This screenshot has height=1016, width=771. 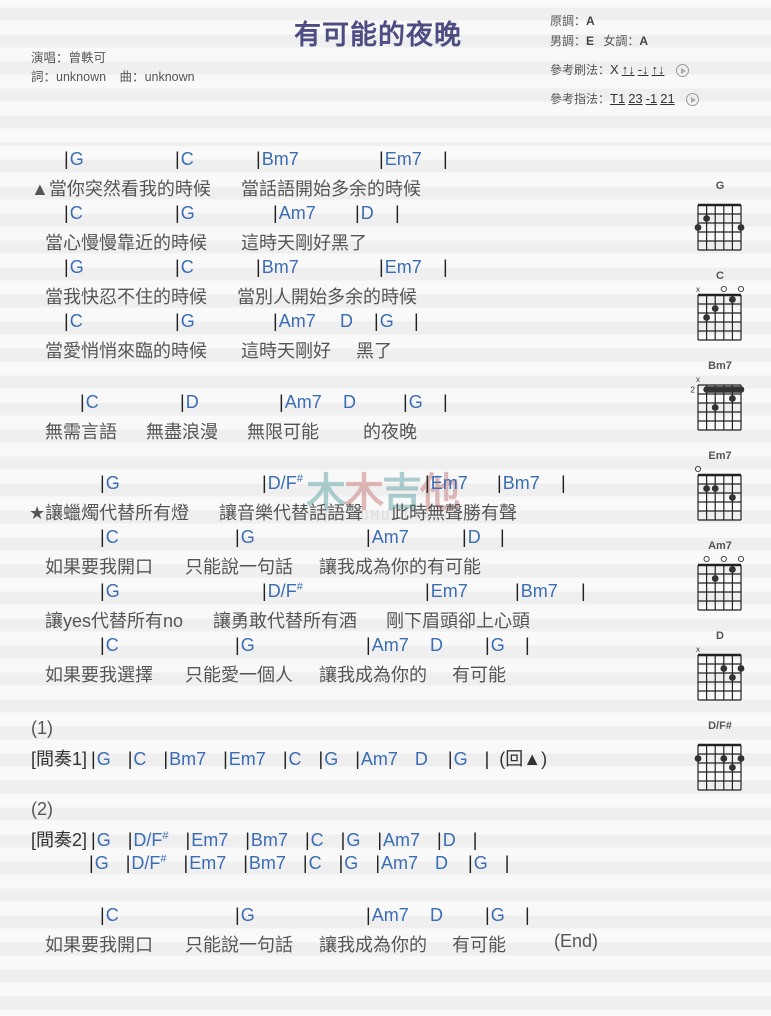 I want to click on finger-dot, so click(x=698, y=758).